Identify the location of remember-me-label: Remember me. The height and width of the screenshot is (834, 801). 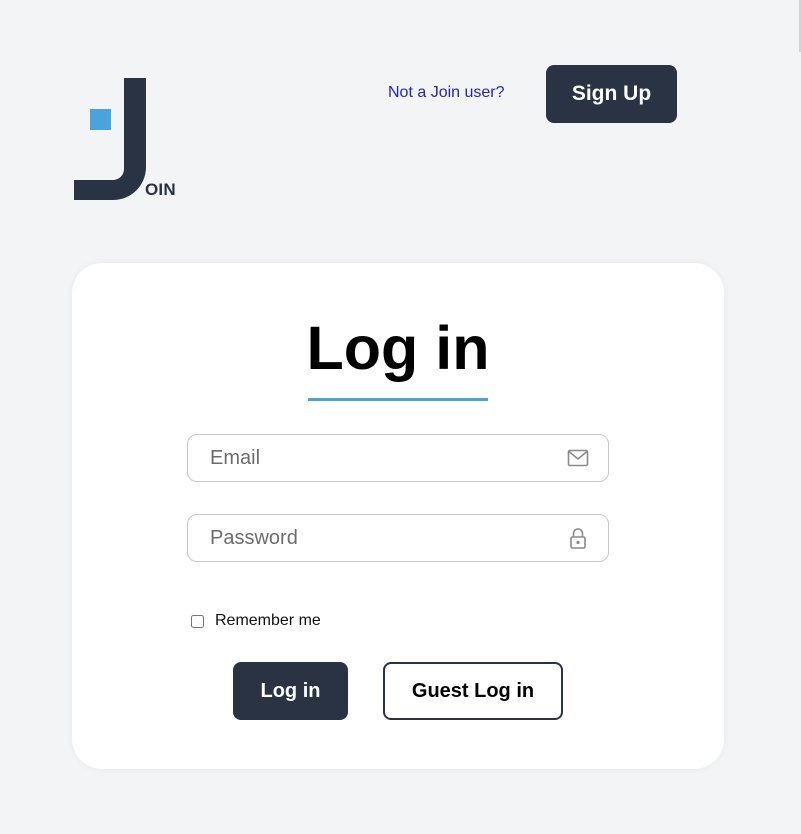
(268, 621).